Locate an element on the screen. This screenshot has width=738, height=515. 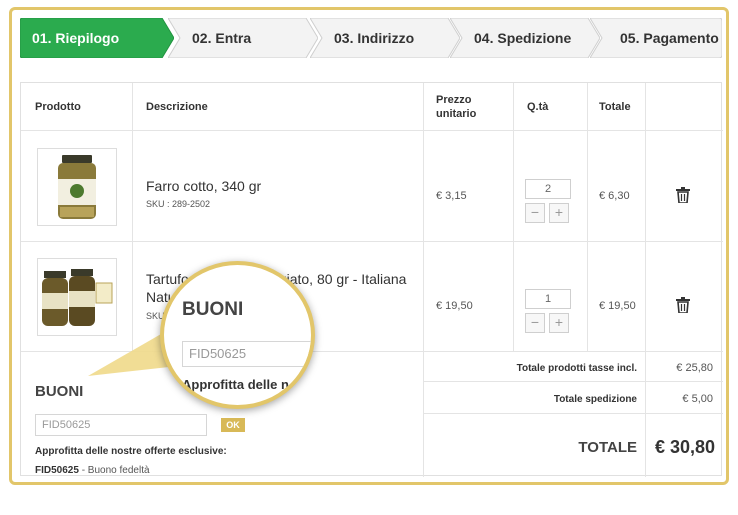
magnifier-zoom: BUONI FID50625 Approfitta delle n is located at coordinates (237, 335).